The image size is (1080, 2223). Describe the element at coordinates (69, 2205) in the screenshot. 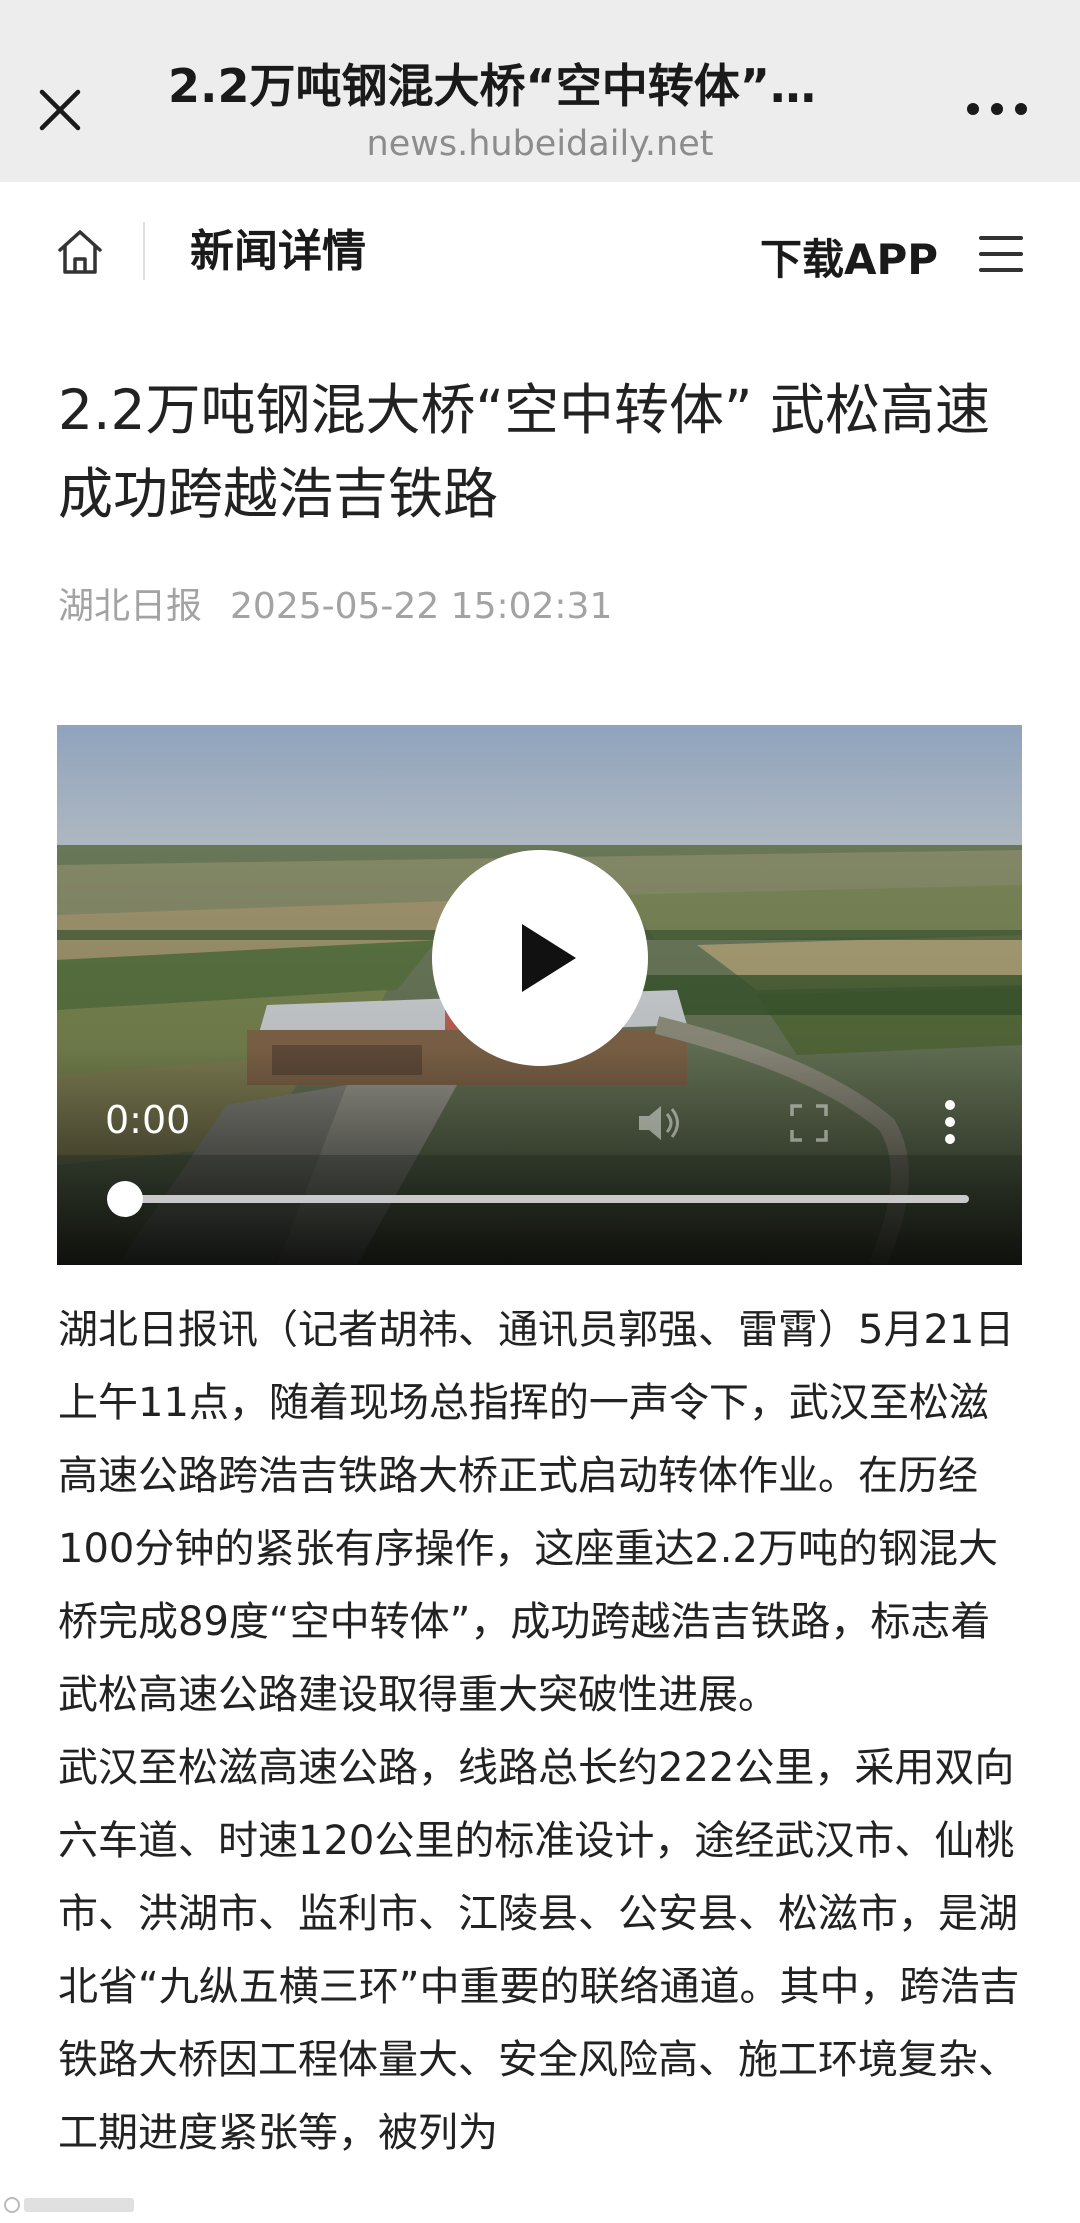

I see `corner-logo-icon` at that location.